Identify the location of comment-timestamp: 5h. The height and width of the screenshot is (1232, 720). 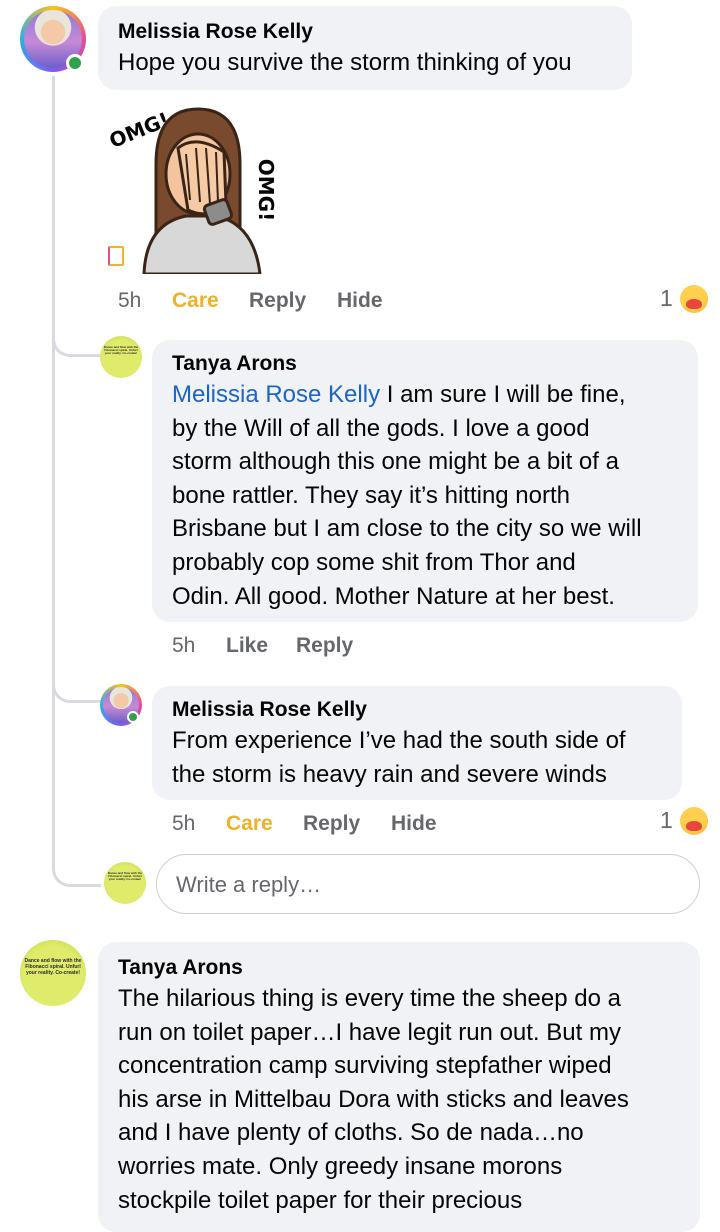
(129, 301).